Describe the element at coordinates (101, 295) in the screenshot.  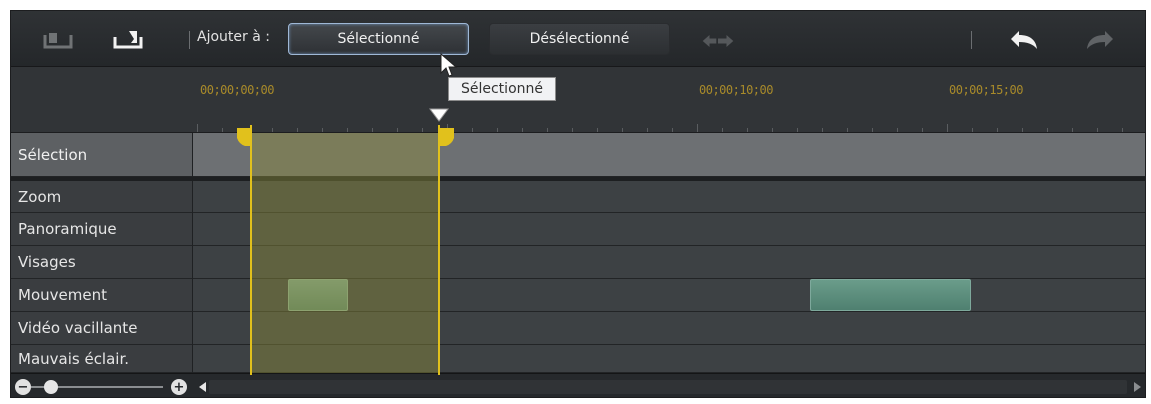
I see `track-label-mouvement: Mouvement` at that location.